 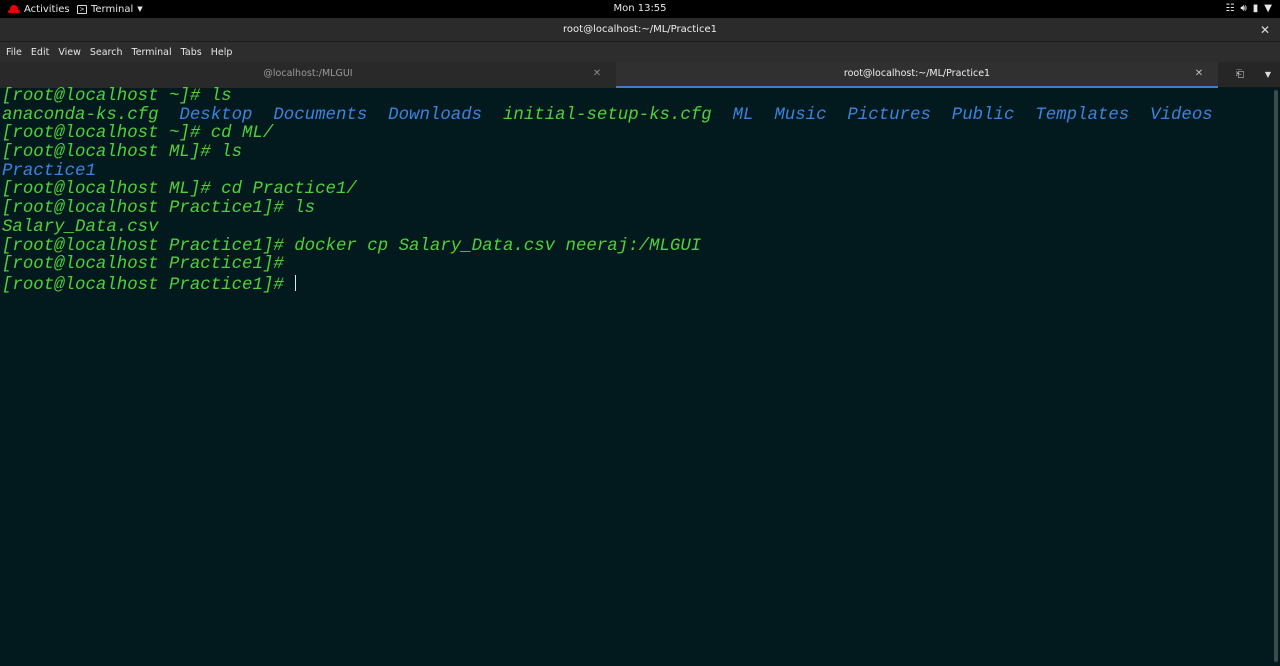 I want to click on terminal-line: [root@localhost ML]# ls, so click(x=636, y=153).